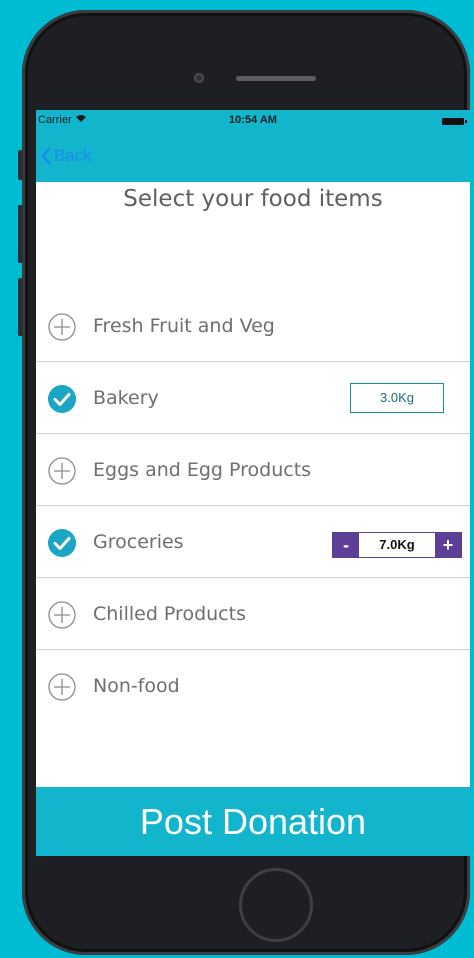 Image resolution: width=474 pixels, height=958 pixels. I want to click on item-label: Bakery, so click(126, 398).